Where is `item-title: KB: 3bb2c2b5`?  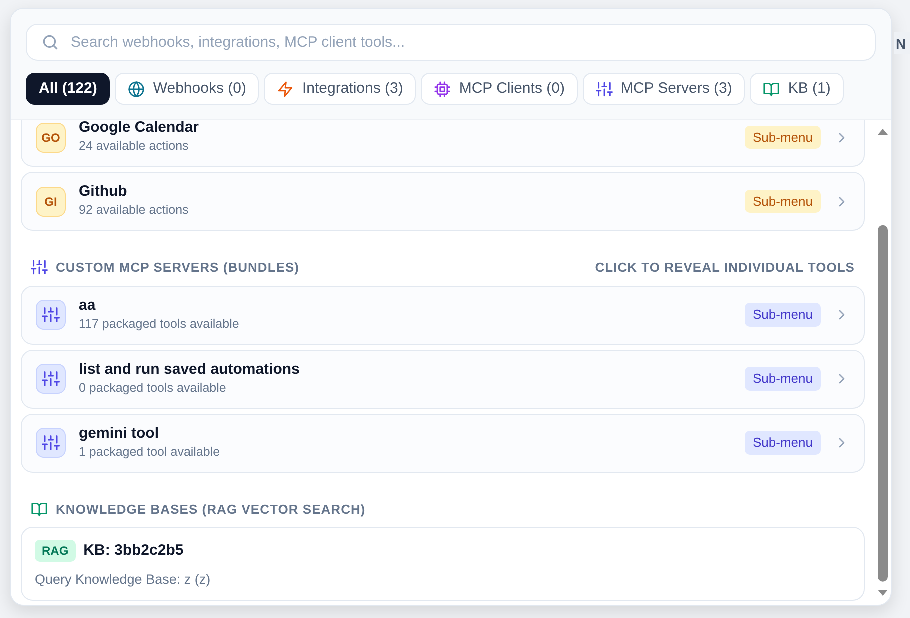
item-title: KB: 3bb2c2b5 is located at coordinates (134, 551).